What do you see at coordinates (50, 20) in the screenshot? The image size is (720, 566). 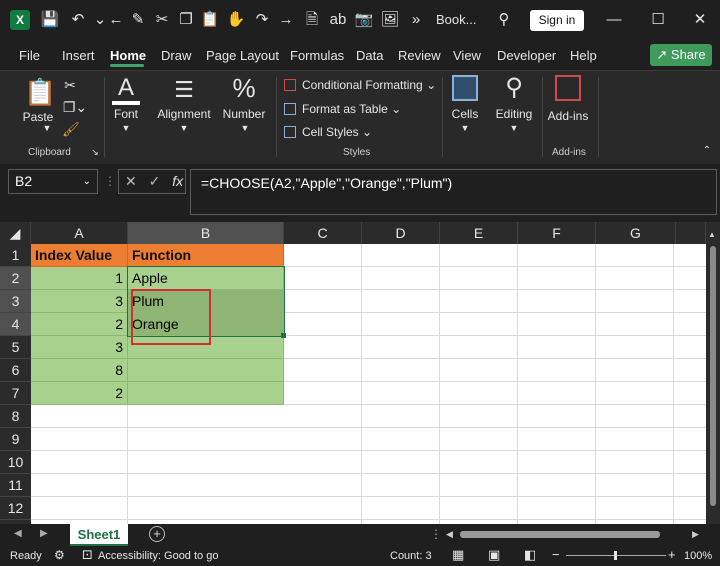 I see `save-icon: 💾` at bounding box center [50, 20].